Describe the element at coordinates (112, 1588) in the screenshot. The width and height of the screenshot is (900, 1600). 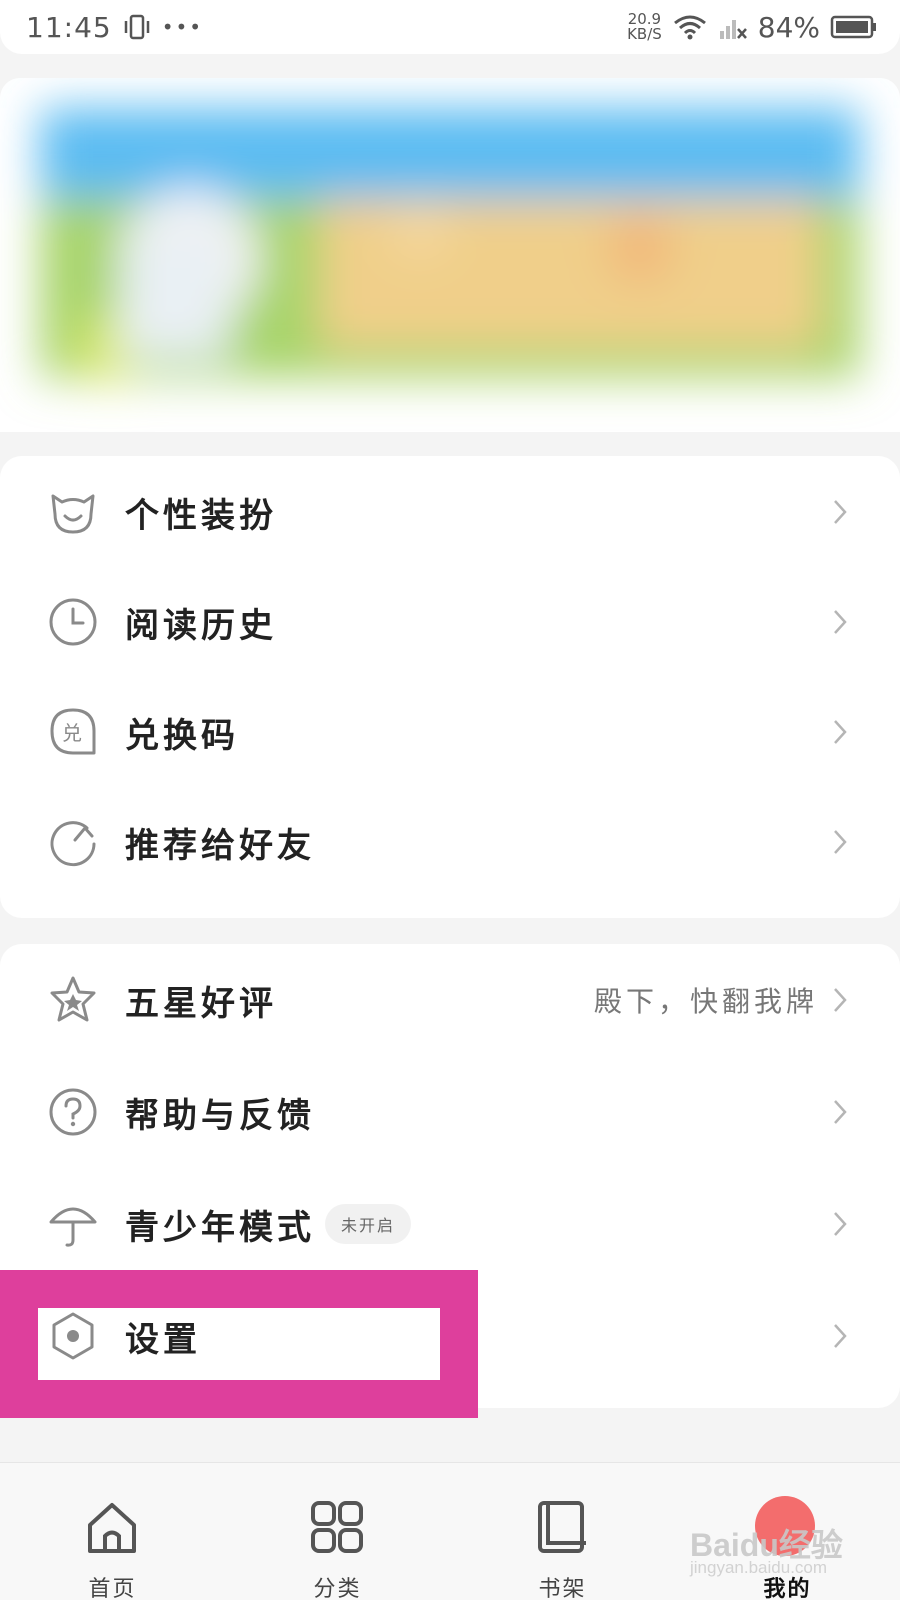
I see `nav-label: 首页` at that location.